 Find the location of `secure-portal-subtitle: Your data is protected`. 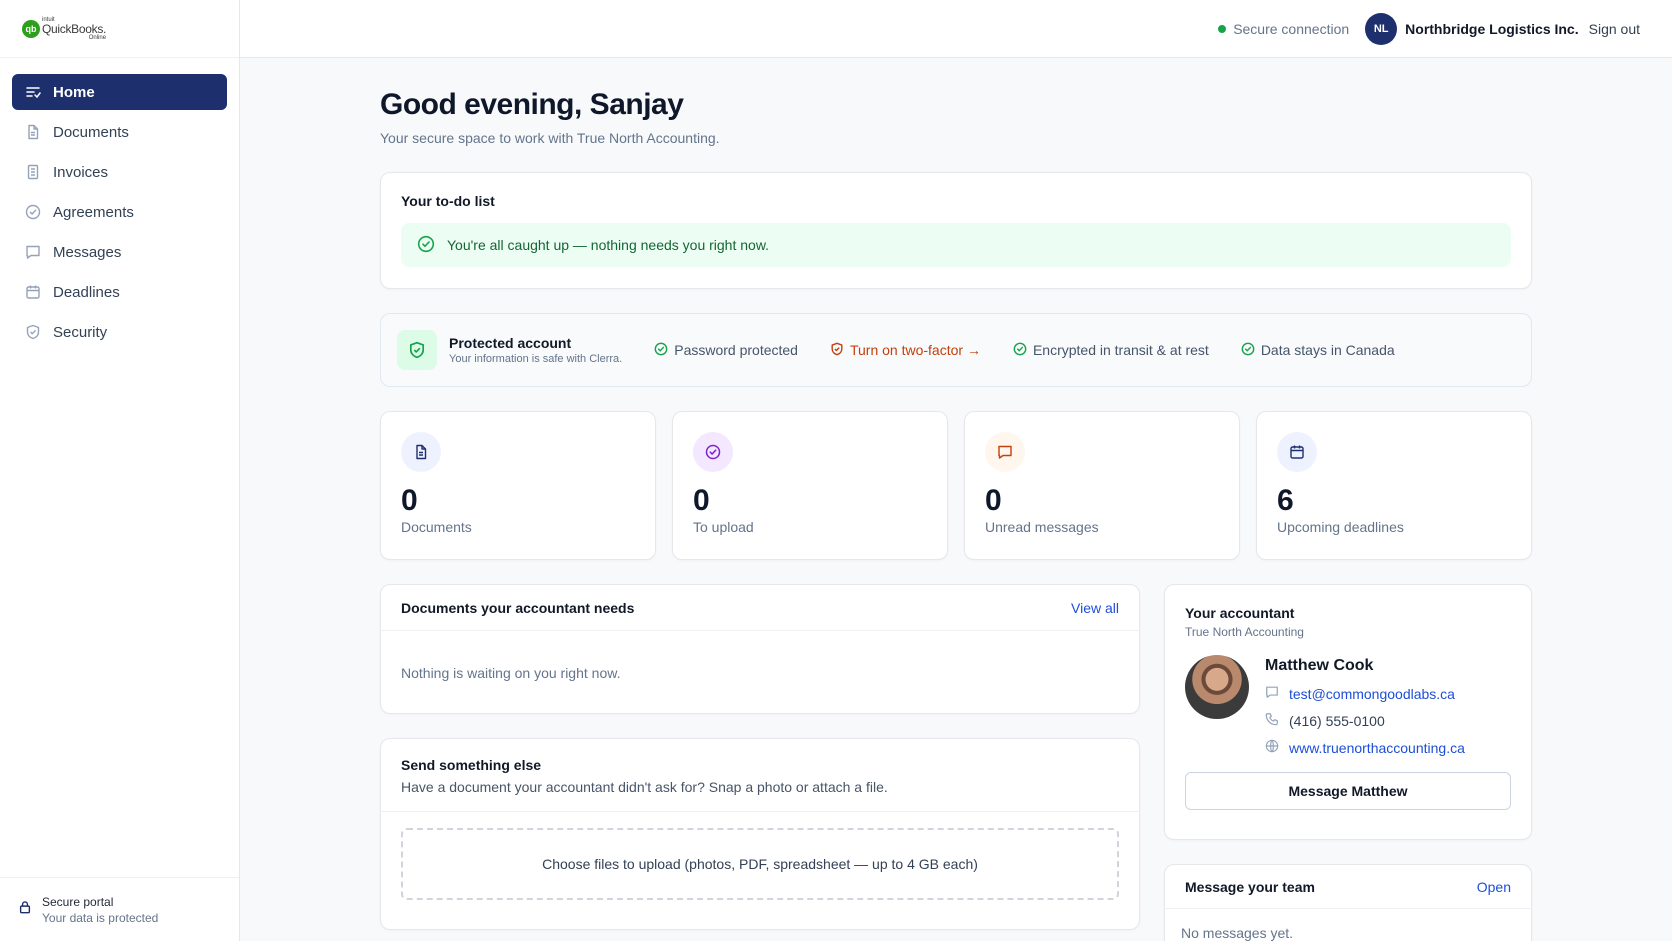

secure-portal-subtitle: Your data is protected is located at coordinates (100, 917).